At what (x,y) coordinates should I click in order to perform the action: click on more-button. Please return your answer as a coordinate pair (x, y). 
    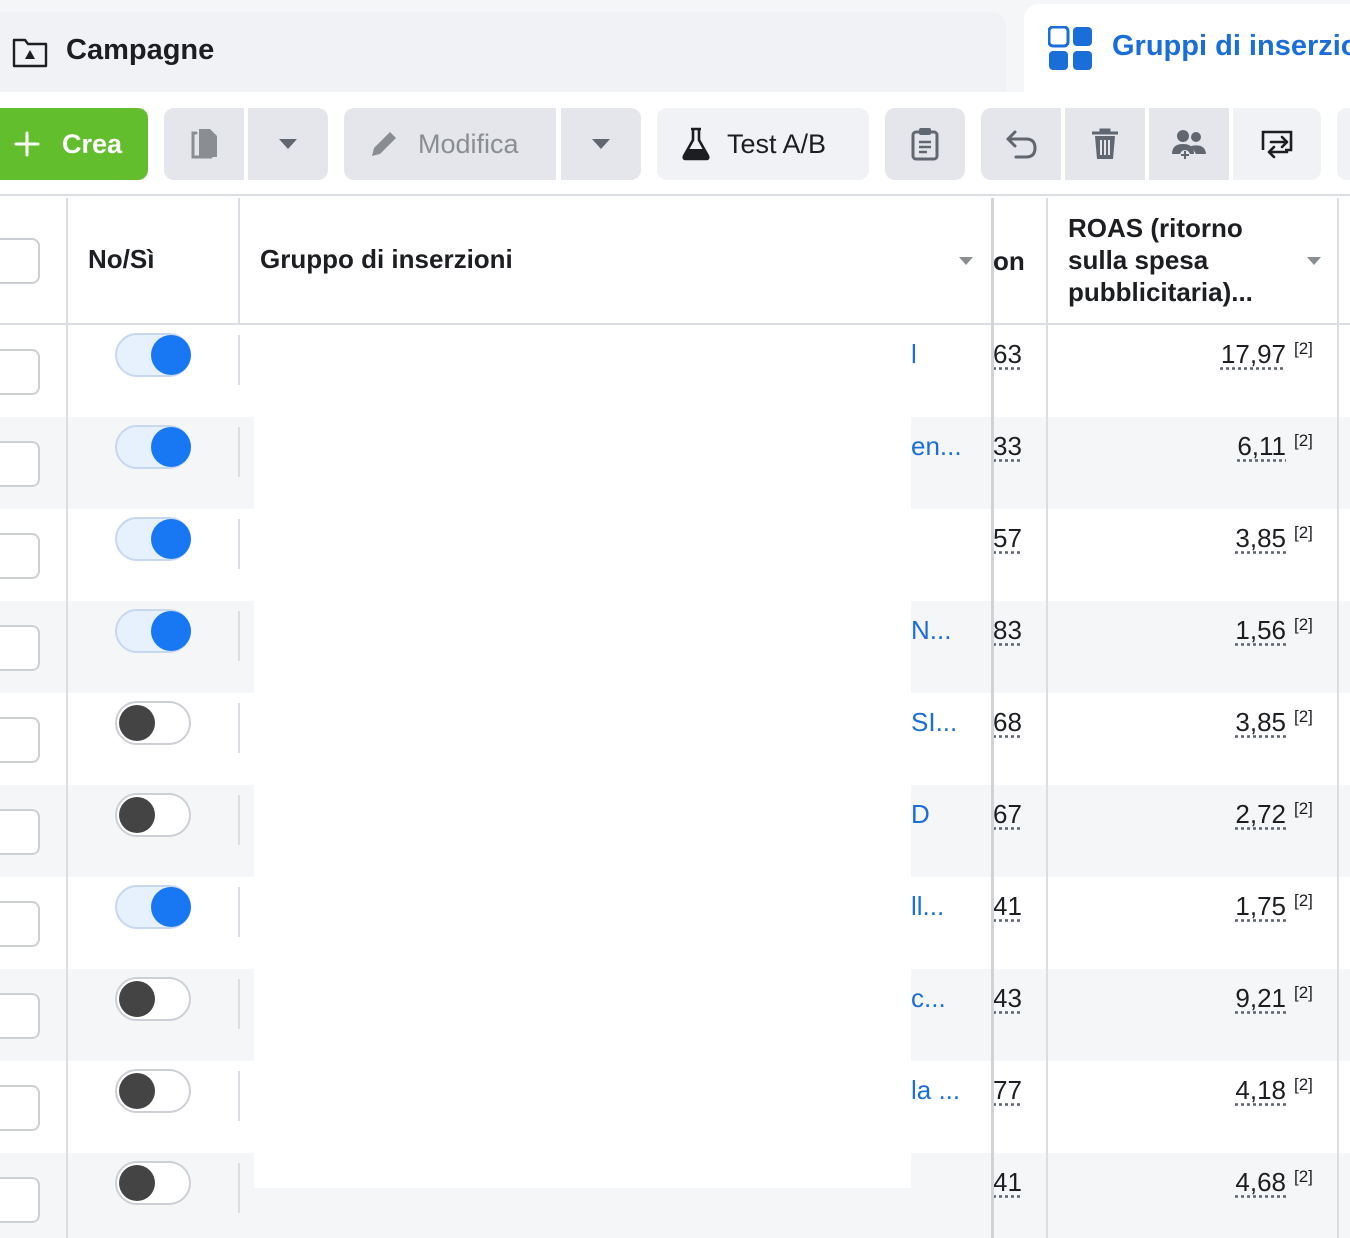
    Looking at the image, I should click on (1343, 144).